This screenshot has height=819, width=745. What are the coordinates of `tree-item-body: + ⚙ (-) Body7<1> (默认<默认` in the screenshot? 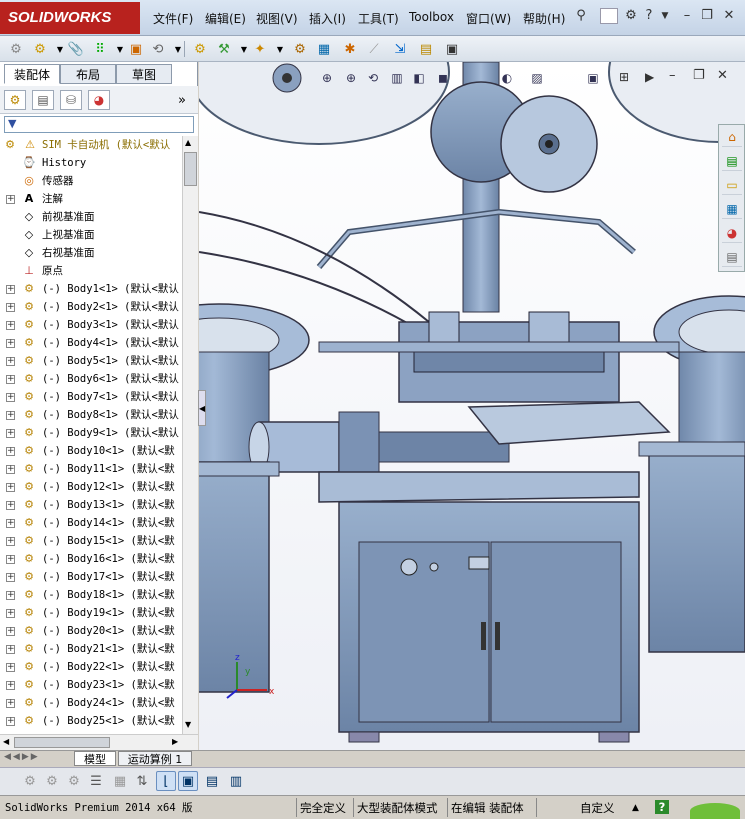 It's located at (91, 397).